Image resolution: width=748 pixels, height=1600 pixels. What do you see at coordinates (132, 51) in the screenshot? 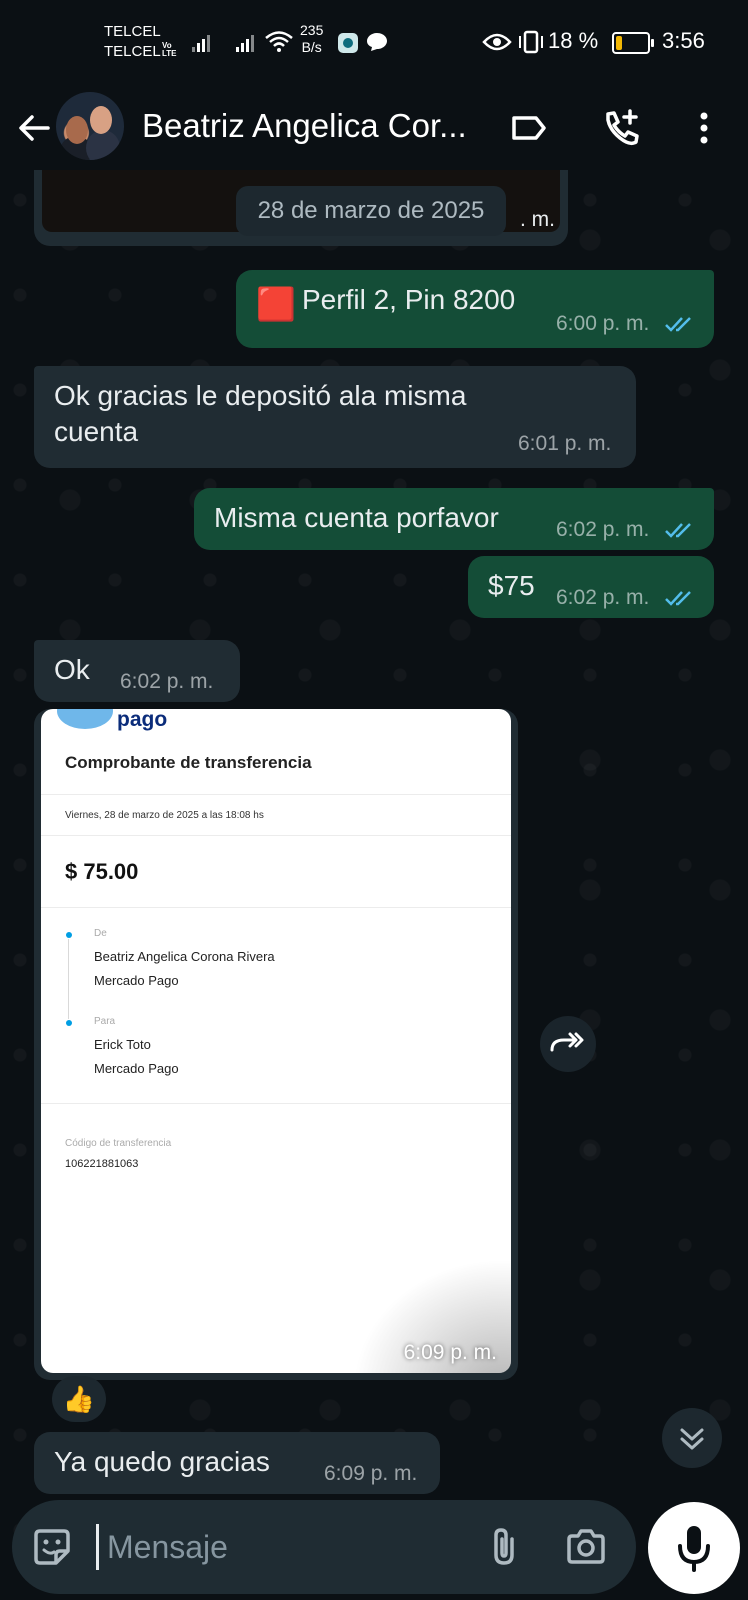
I see `carrier-2: TELCEL` at bounding box center [132, 51].